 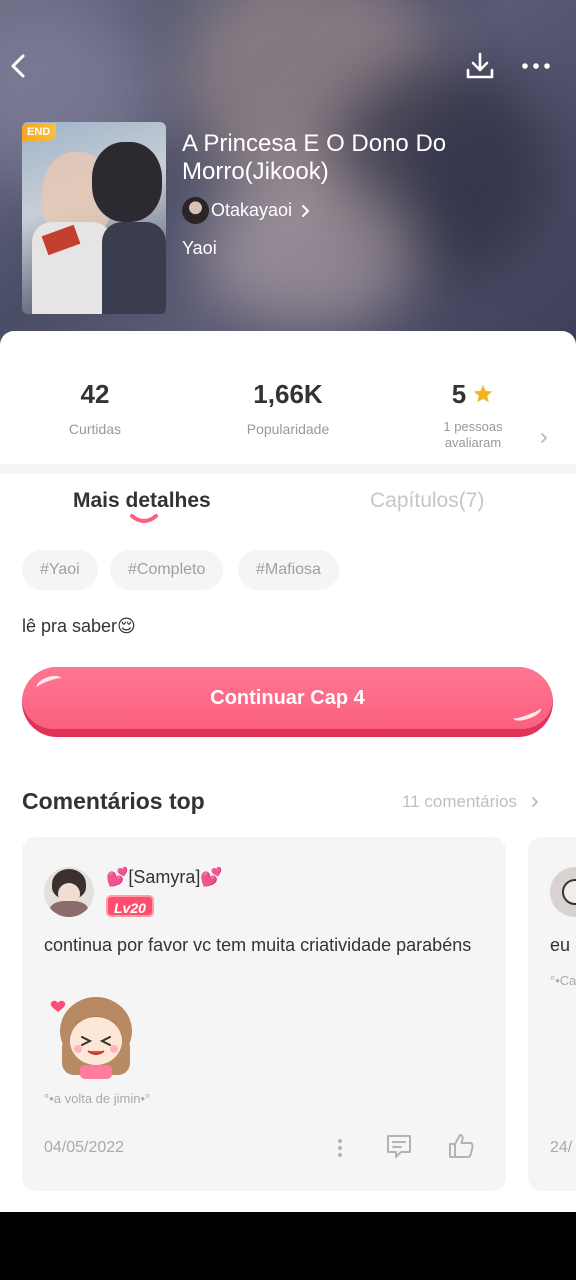 I want to click on download-icon, so click(x=480, y=65).